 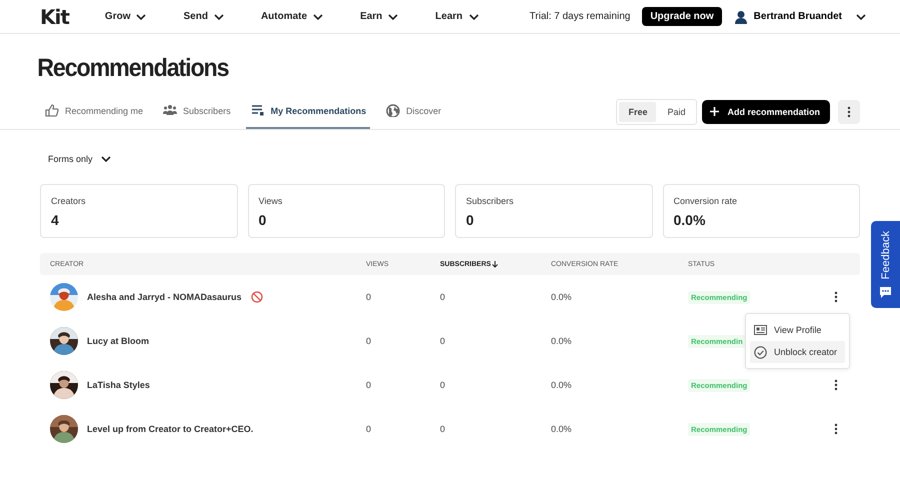 What do you see at coordinates (797, 352) in the screenshot?
I see `menu-item: Unblock creator` at bounding box center [797, 352].